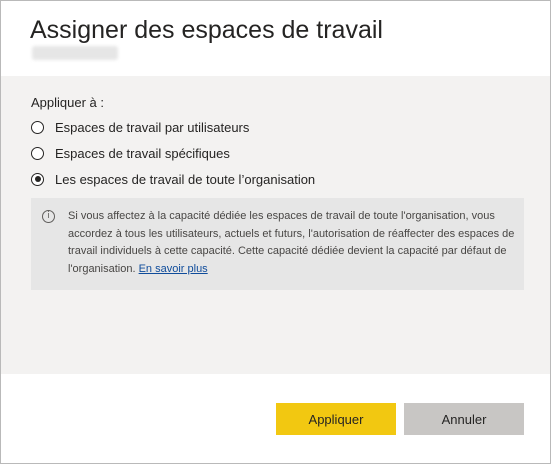  What do you see at coordinates (336, 419) in the screenshot?
I see `apply-button: Appliquer` at bounding box center [336, 419].